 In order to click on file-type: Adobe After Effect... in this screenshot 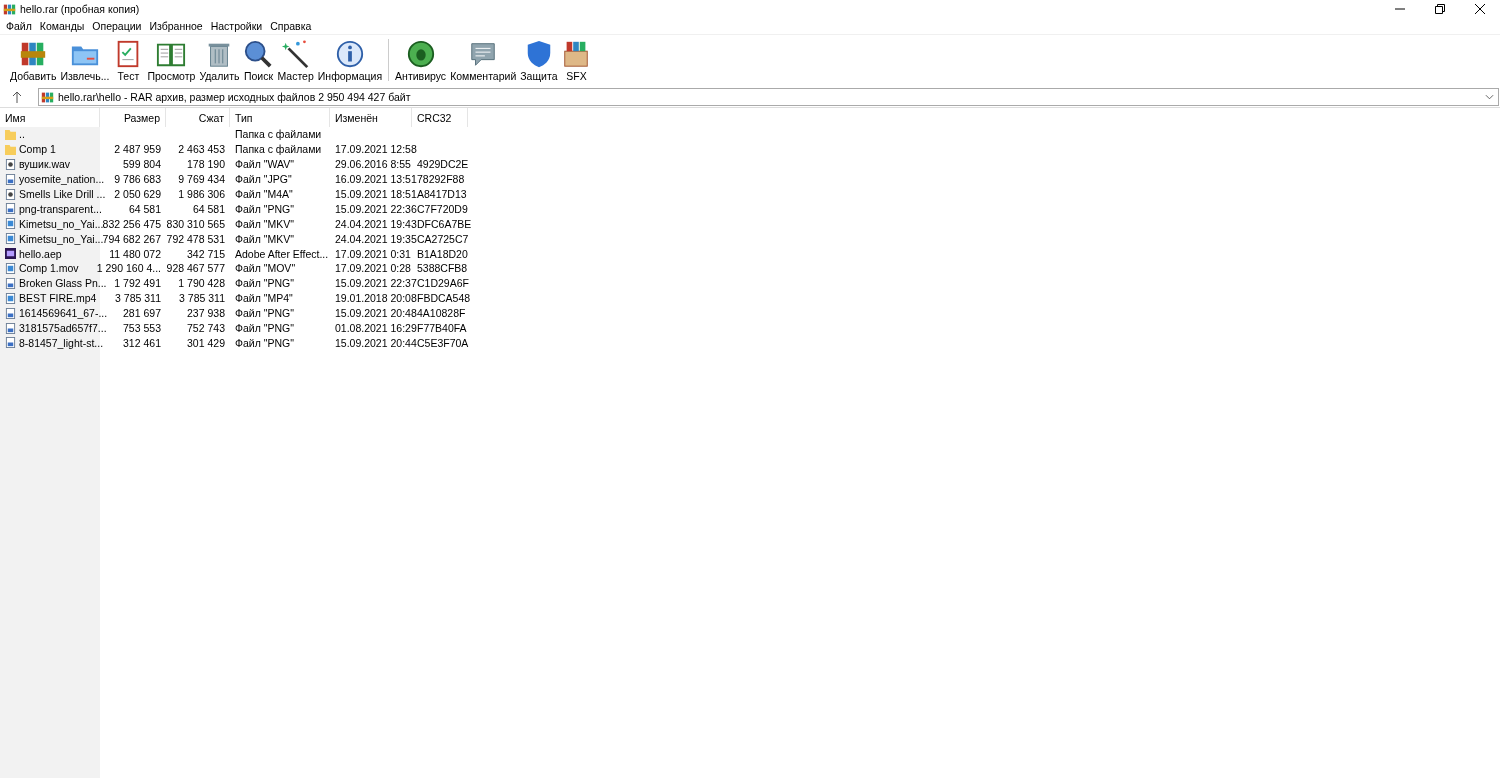, I will do `click(282, 253)`.